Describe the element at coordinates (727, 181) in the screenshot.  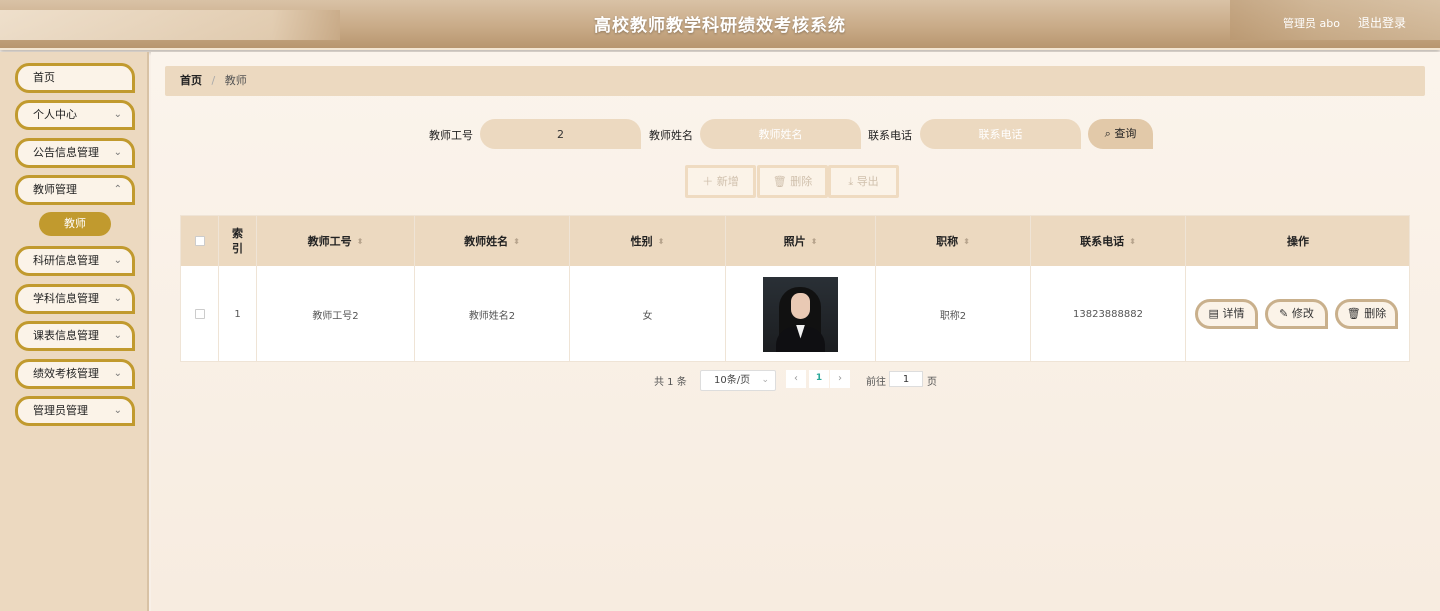
I see `add-button-label: 新增` at that location.